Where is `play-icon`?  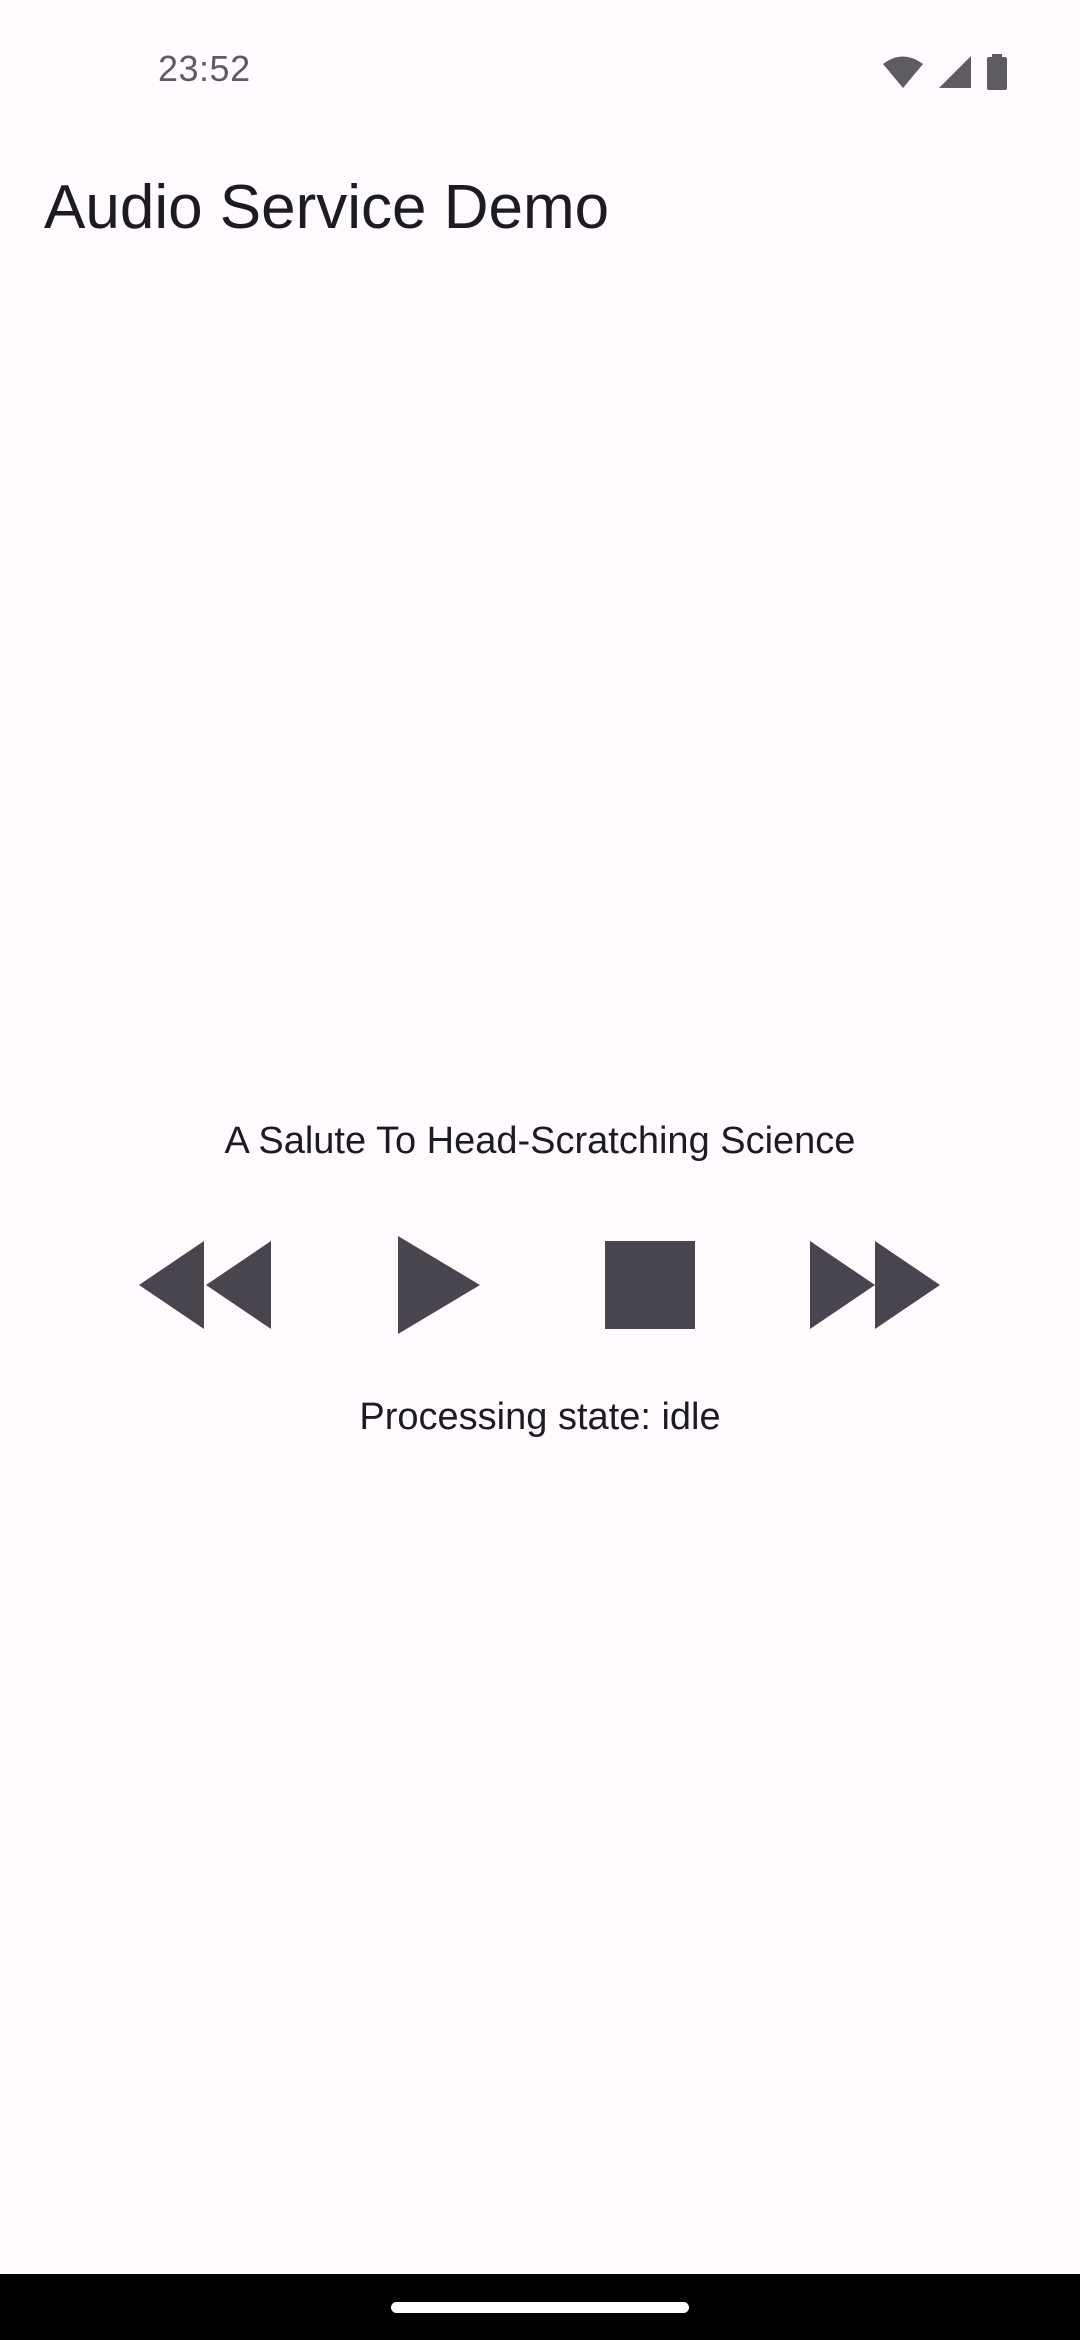 play-icon is located at coordinates (439, 1285).